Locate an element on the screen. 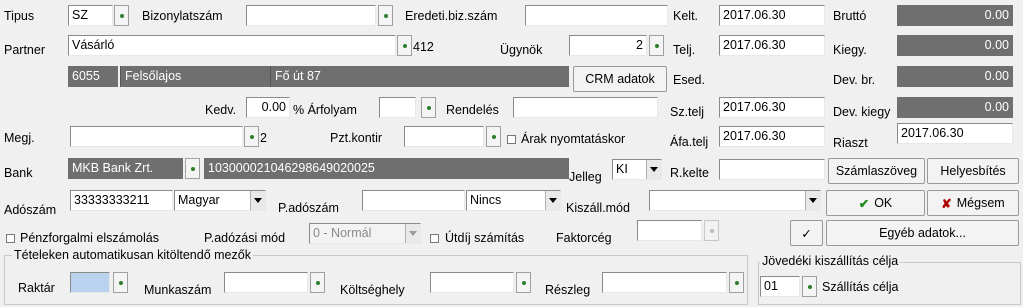  koltseghely-field is located at coordinates (472, 282).